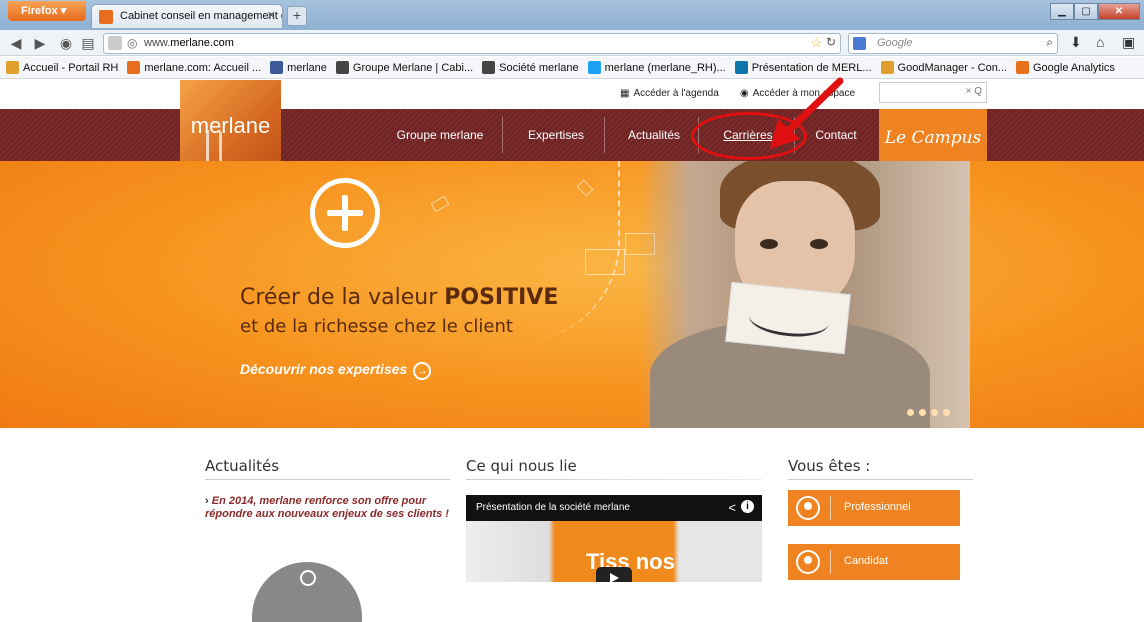 The height and width of the screenshot is (622, 1144). Describe the element at coordinates (40, 43) in the screenshot. I see `forward-arrow-icon: ▶` at that location.